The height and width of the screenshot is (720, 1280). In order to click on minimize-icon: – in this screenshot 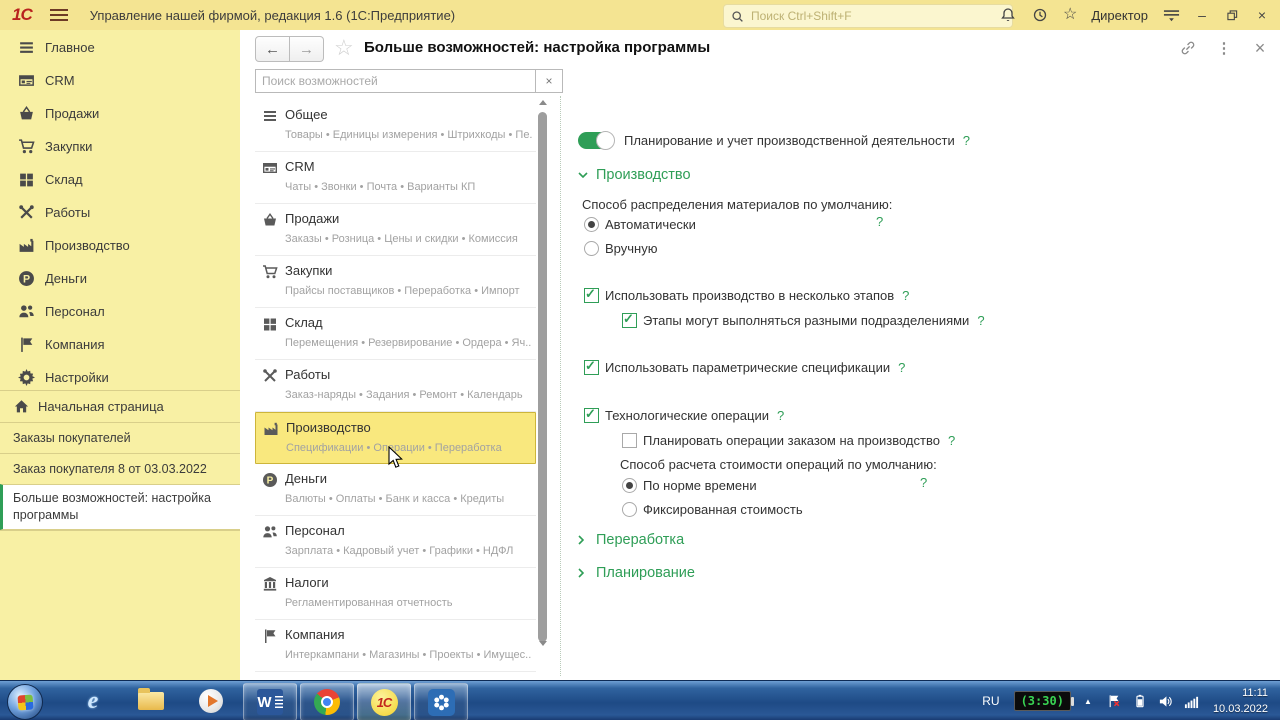, I will do `click(1202, 15)`.